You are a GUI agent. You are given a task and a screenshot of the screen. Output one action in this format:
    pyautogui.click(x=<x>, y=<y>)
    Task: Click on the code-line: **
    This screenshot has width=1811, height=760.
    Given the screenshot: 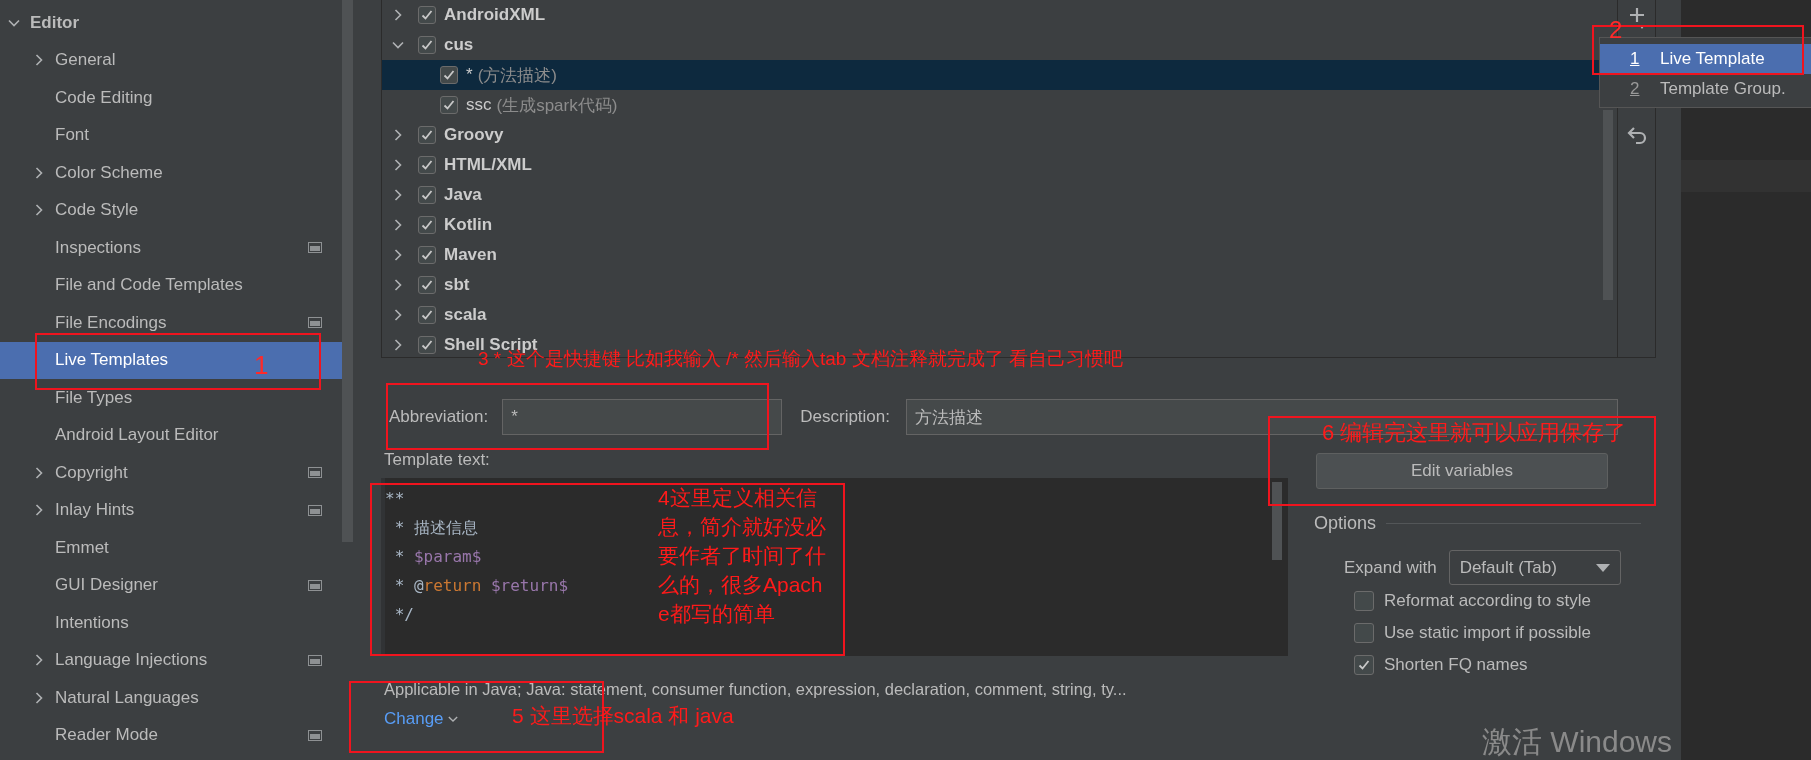 What is the action you would take?
    pyautogui.click(x=395, y=499)
    